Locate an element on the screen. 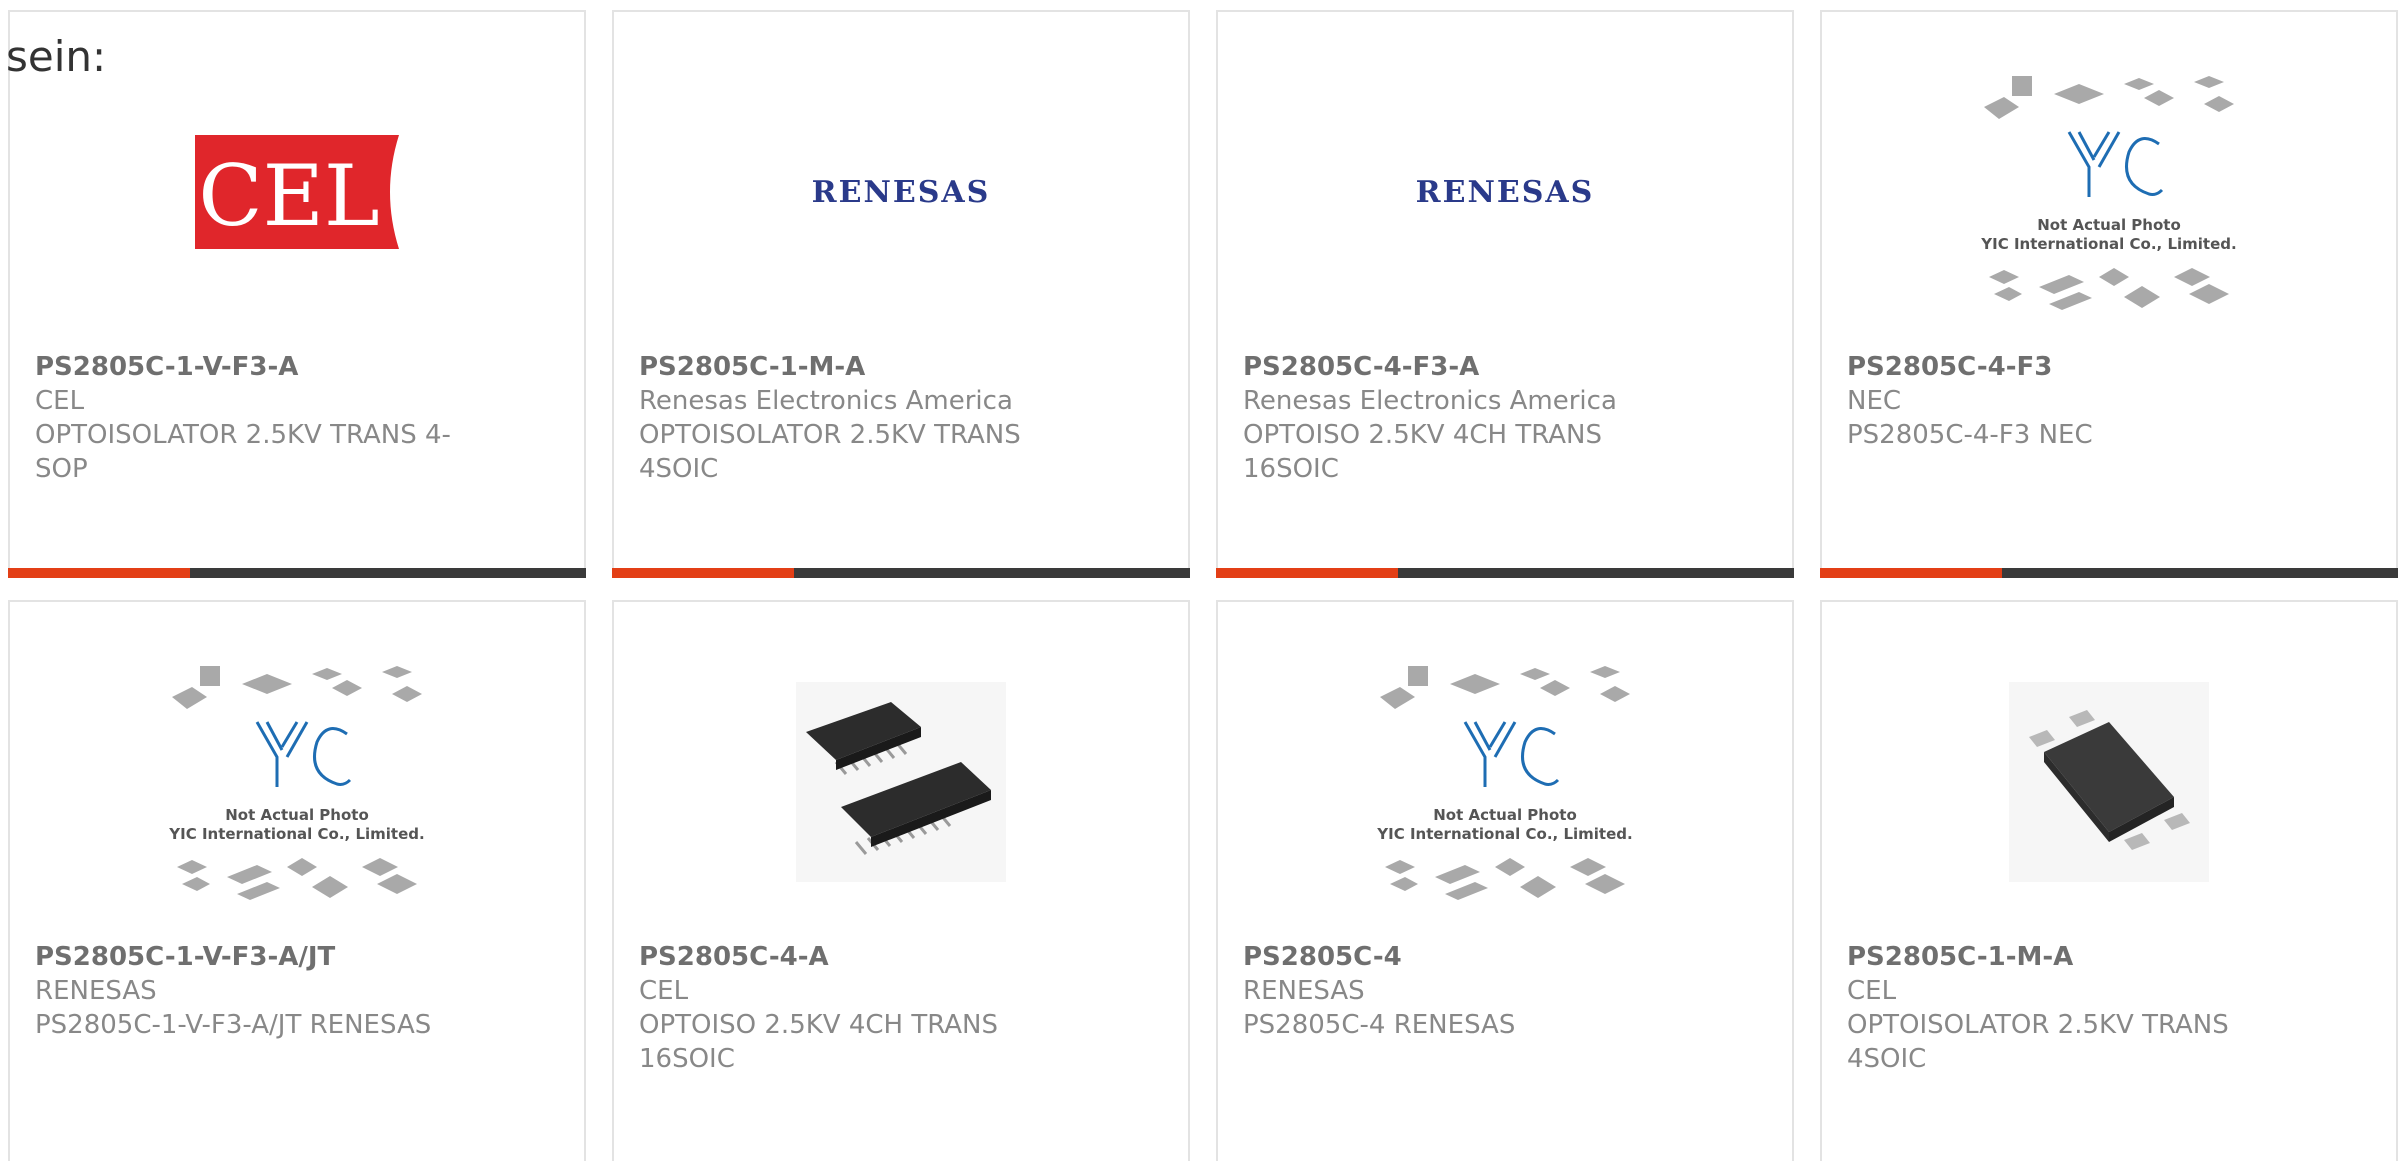  product-info: PS2805C-4 RENESAS PS2805C-4 RENESAS is located at coordinates (1458, 991).